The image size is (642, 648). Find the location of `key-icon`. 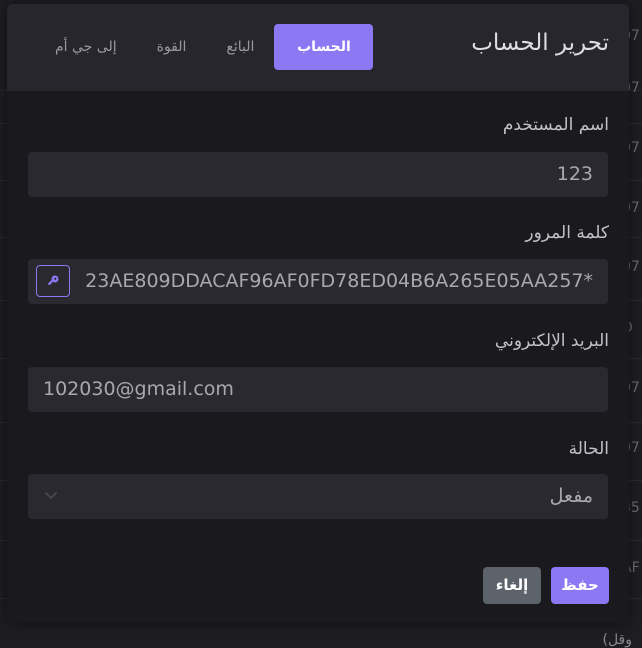

key-icon is located at coordinates (53, 280).